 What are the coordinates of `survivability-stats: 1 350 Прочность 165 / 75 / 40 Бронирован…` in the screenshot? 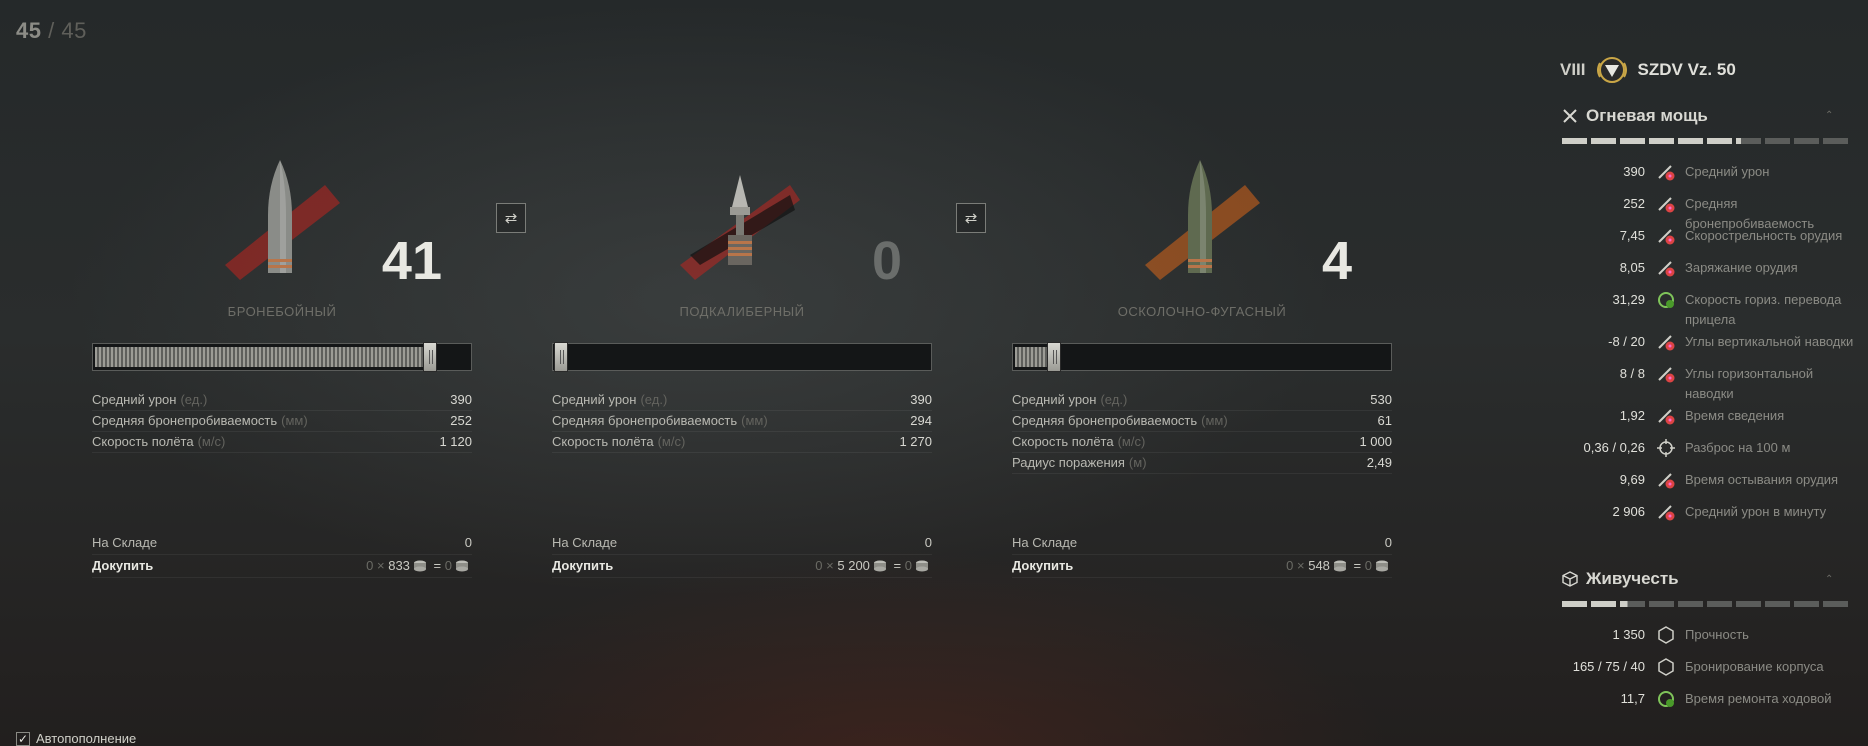 It's located at (1705, 671).